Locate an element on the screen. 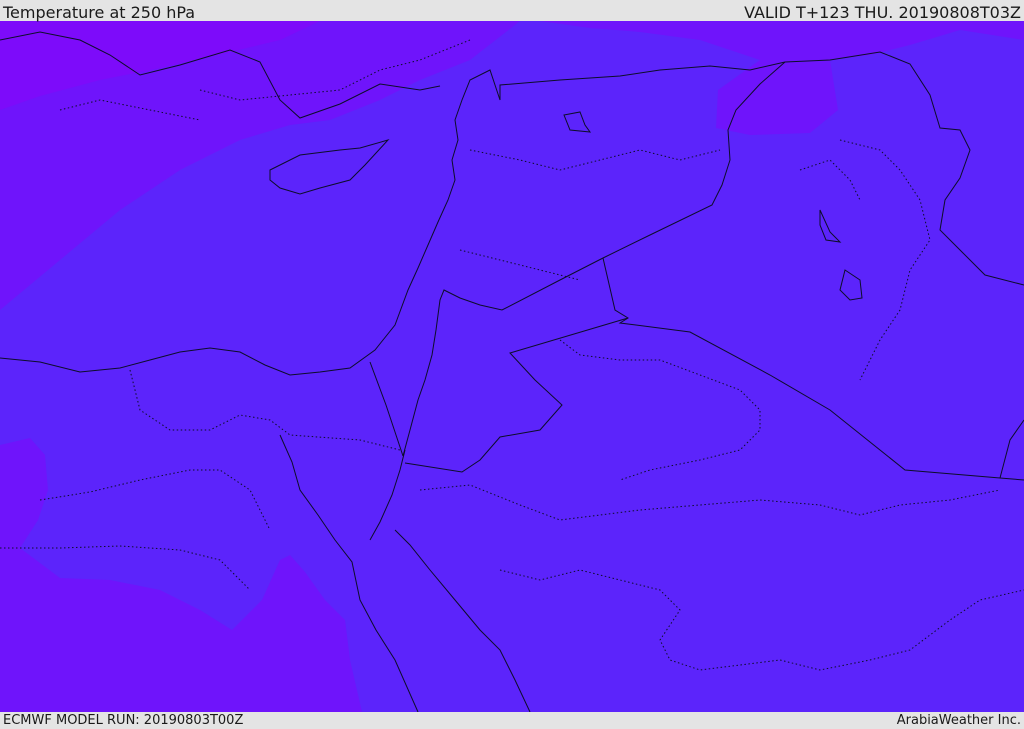  map-title: Temperature at 250 hPa is located at coordinates (99, 12).